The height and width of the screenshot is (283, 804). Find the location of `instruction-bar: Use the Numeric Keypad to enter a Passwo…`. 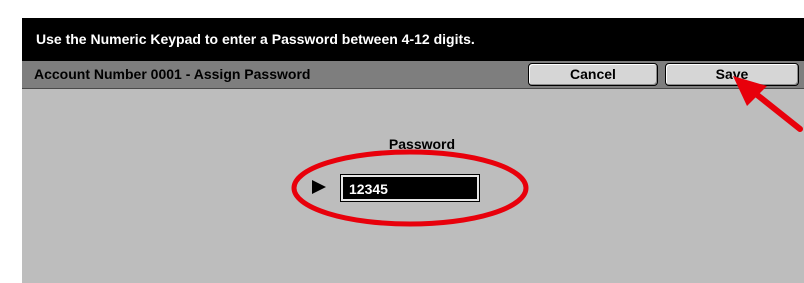

instruction-bar: Use the Numeric Keypad to enter a Passwo… is located at coordinates (413, 39).